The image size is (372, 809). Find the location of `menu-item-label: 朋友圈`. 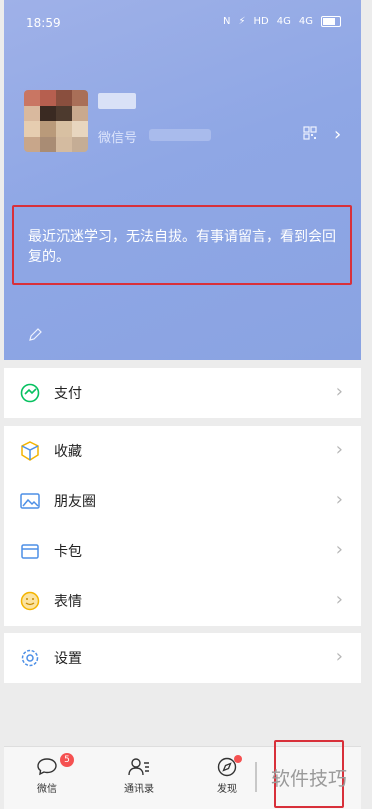

menu-item-label: 朋友圈 is located at coordinates (75, 502).